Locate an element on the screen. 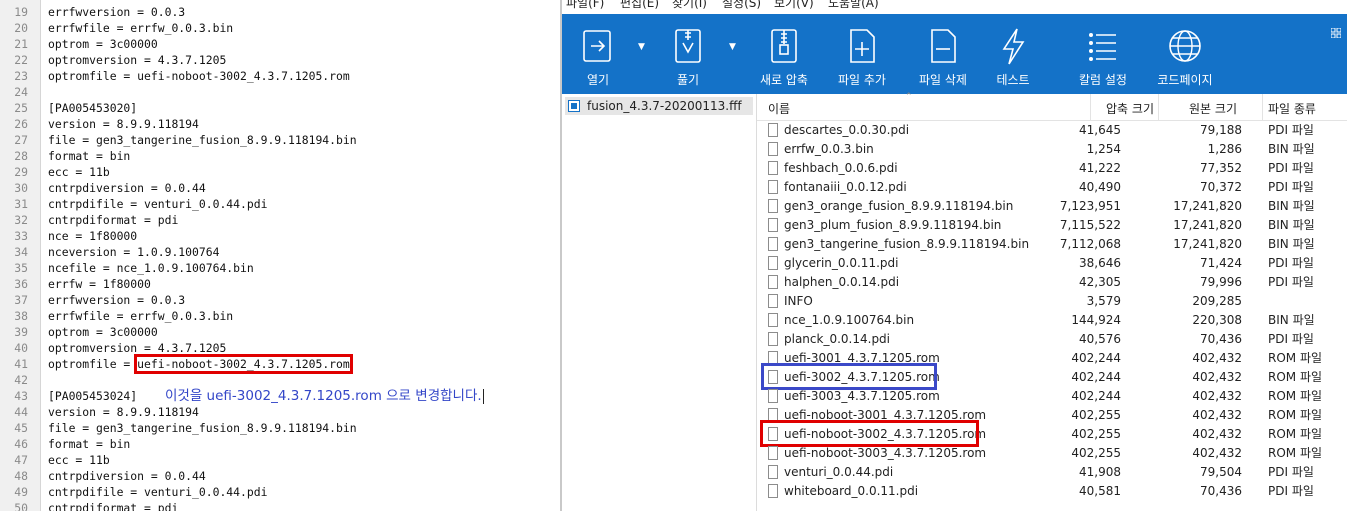  column-header-file-type: 파일 종류 is located at coordinates (1292, 108).